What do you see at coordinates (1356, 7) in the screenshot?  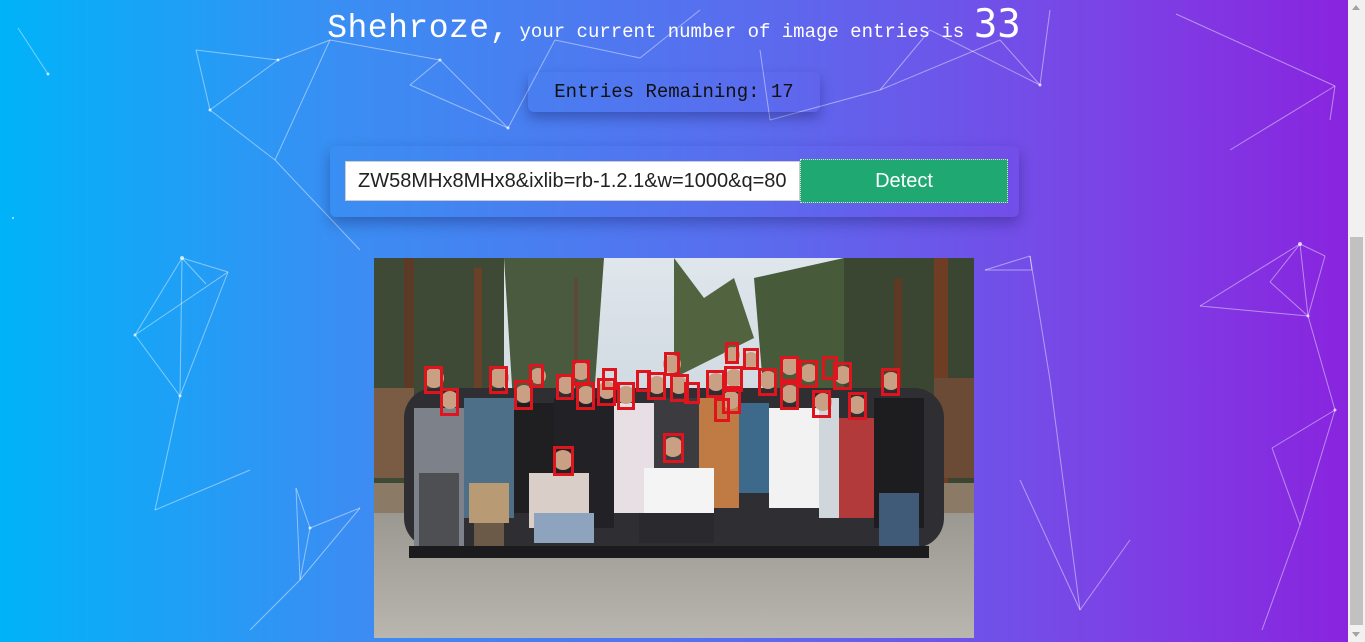 I see `scroll-up-arrow-icon` at bounding box center [1356, 7].